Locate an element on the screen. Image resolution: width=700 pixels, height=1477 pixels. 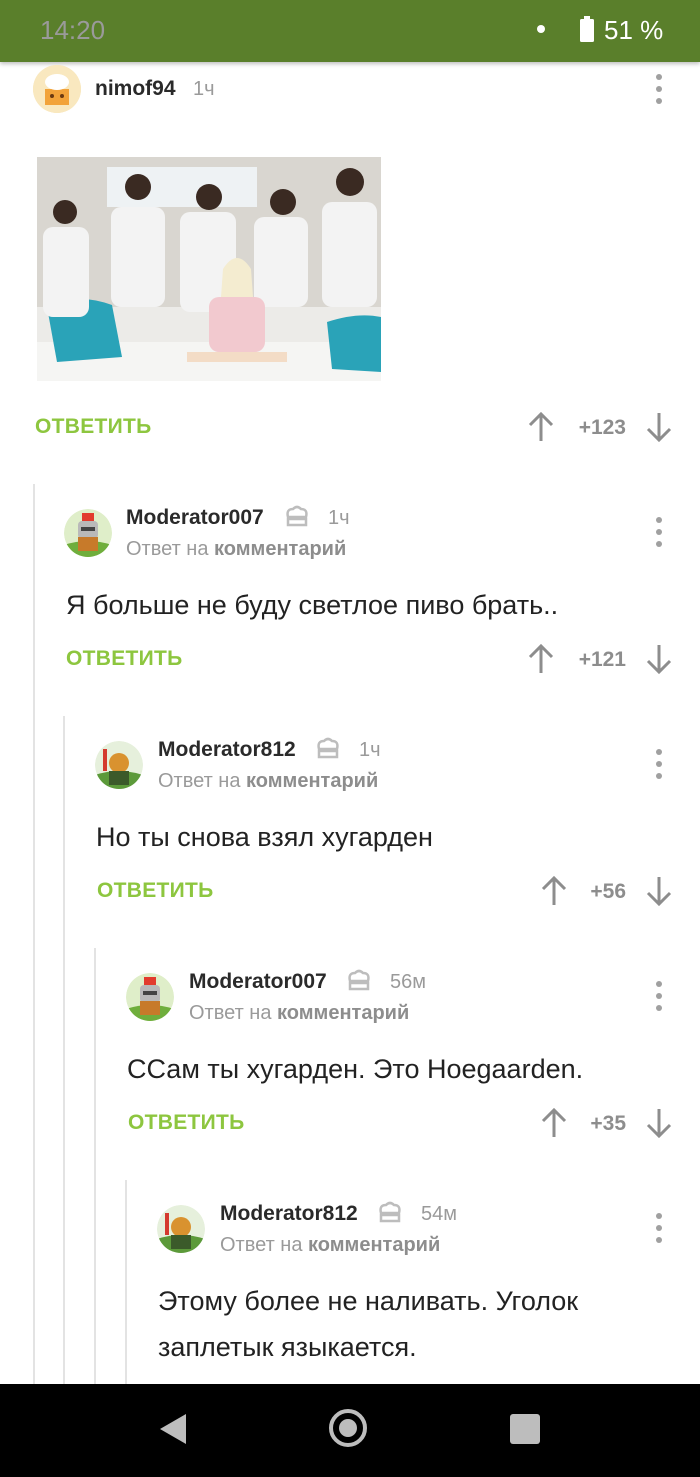
recent-apps-icon is located at coordinates (525, 1429).